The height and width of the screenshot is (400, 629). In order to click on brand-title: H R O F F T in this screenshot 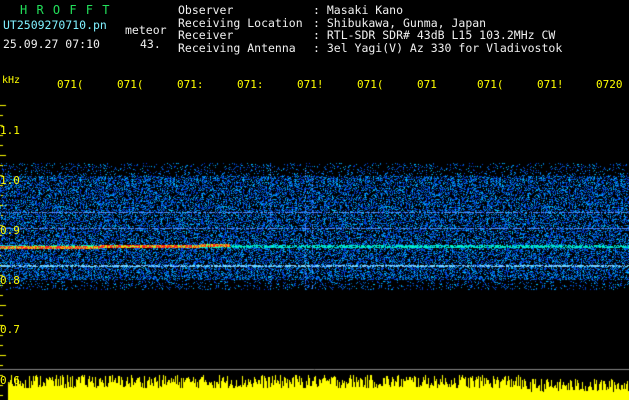, I will do `click(65, 10)`.